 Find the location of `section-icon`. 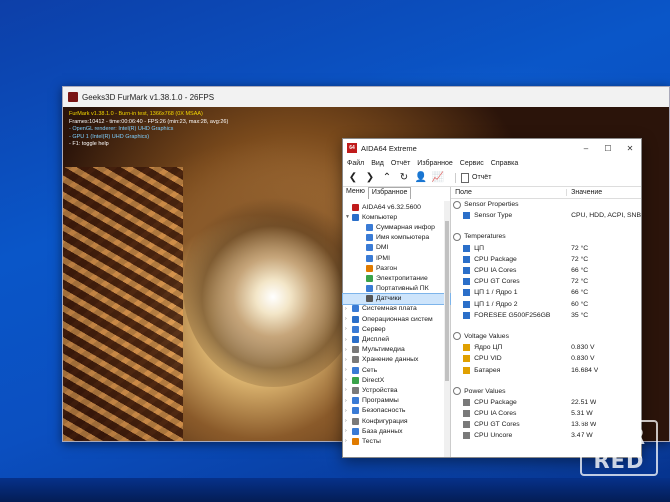

section-icon is located at coordinates (457, 391).